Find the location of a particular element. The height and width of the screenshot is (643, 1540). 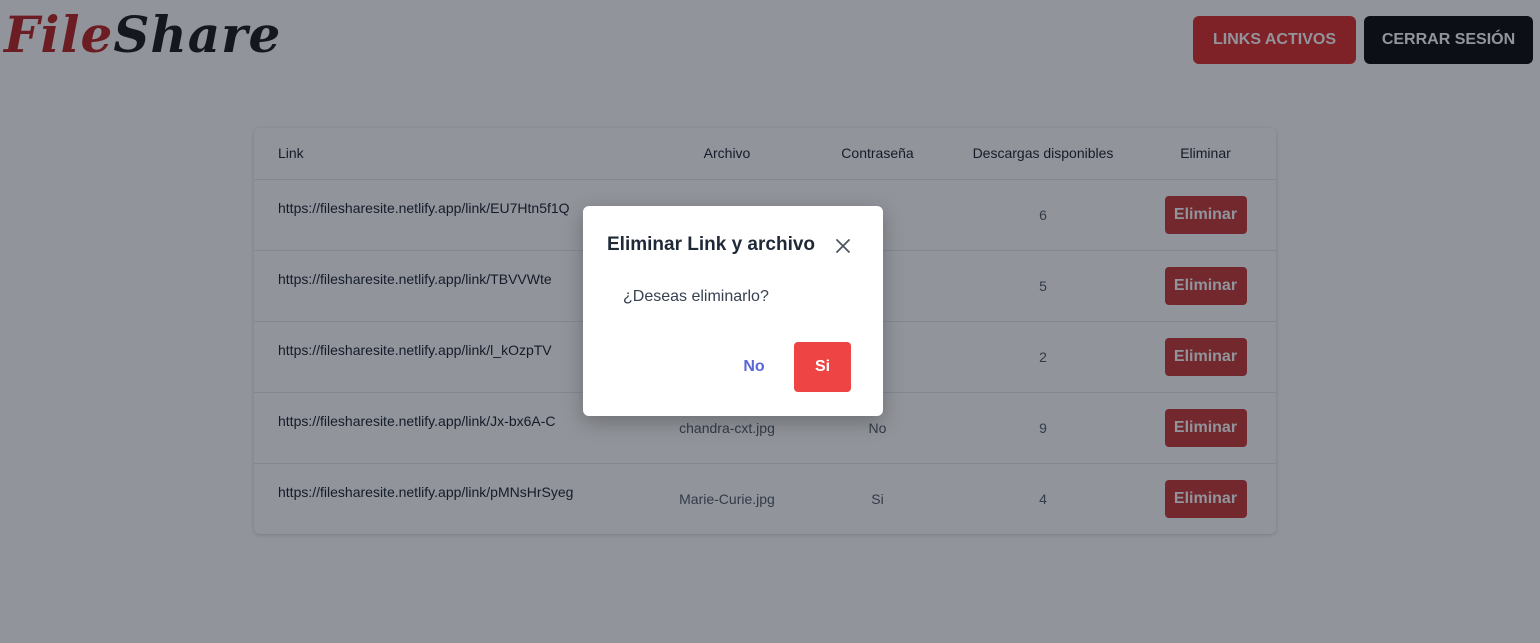

modal-body-text: ¿Deseas eliminarlo? is located at coordinates (696, 296).